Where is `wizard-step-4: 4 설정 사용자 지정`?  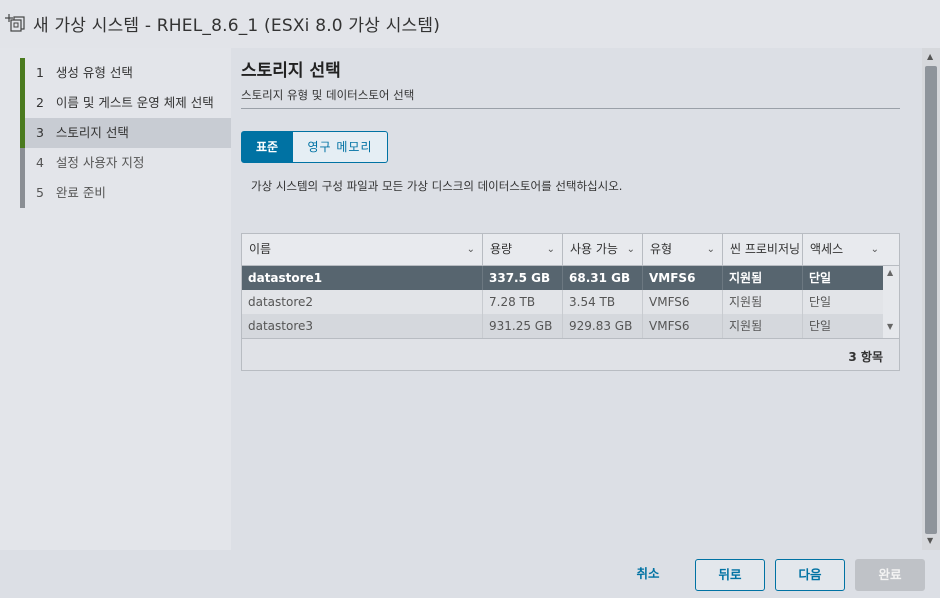 wizard-step-4: 4 설정 사용자 지정 is located at coordinates (125, 163).